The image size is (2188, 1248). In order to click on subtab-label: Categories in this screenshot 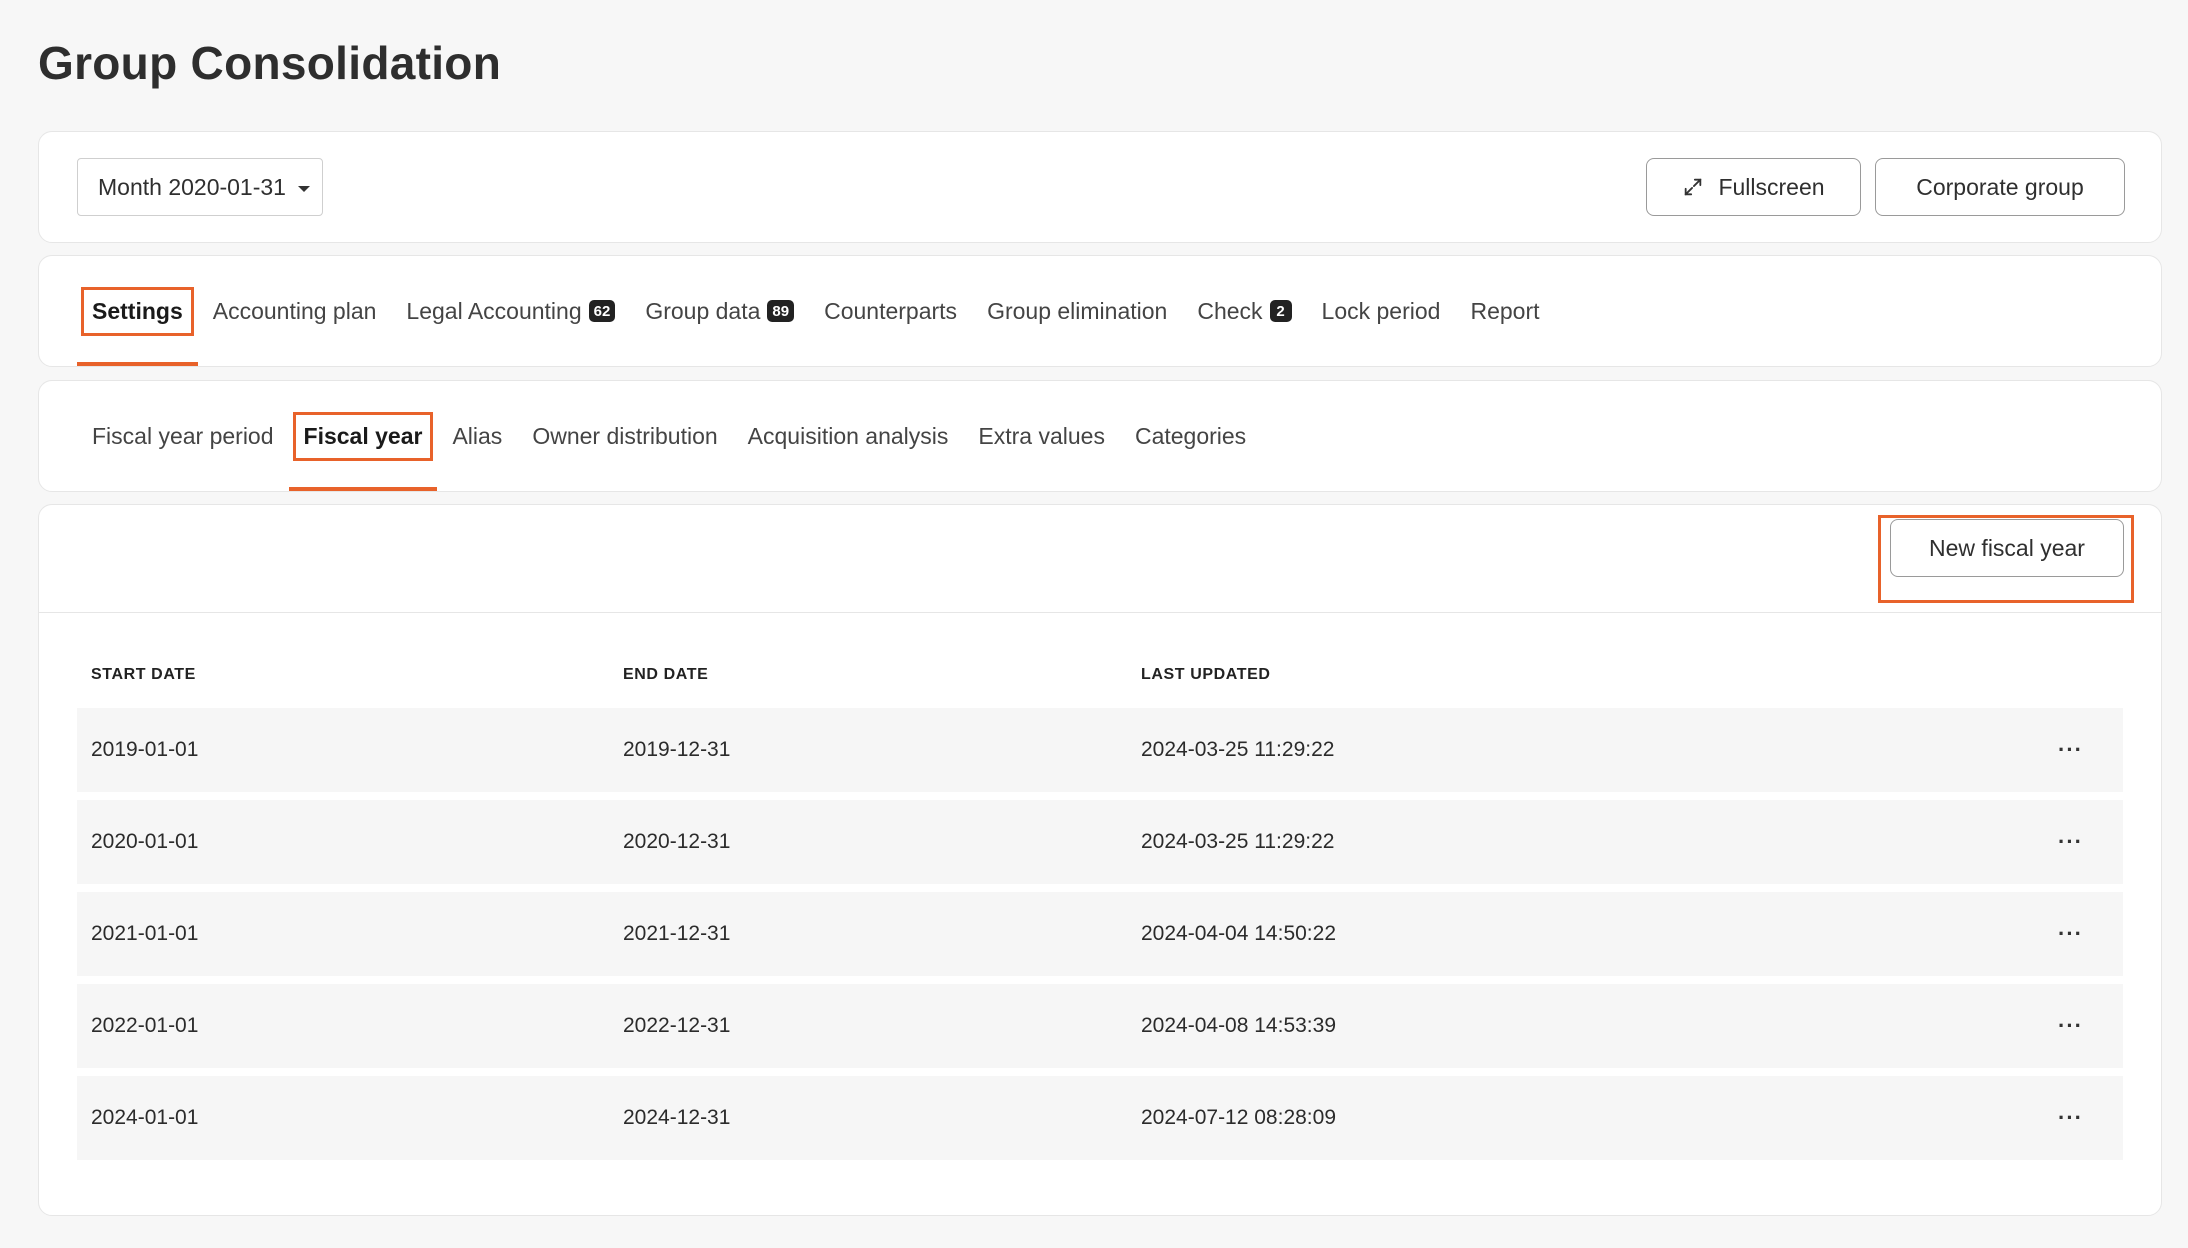, I will do `click(1190, 435)`.